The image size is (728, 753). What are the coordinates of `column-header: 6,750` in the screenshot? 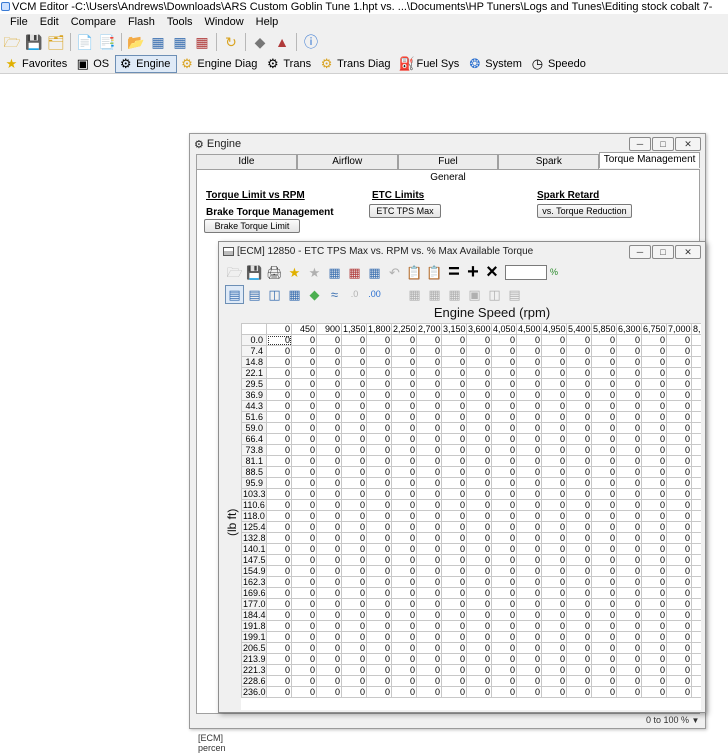 It's located at (654, 329).